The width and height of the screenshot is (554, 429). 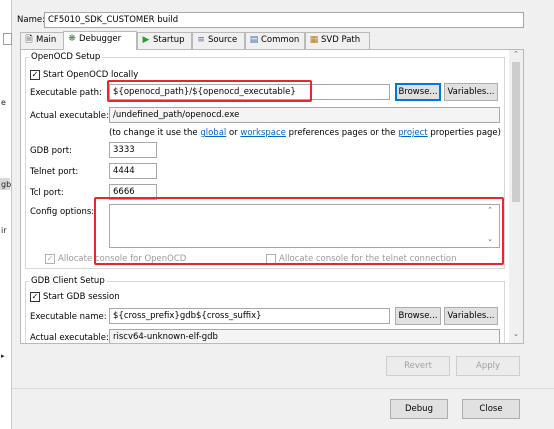 What do you see at coordinates (233, 133) in the screenshot?
I see `hint-text: or` at bounding box center [233, 133].